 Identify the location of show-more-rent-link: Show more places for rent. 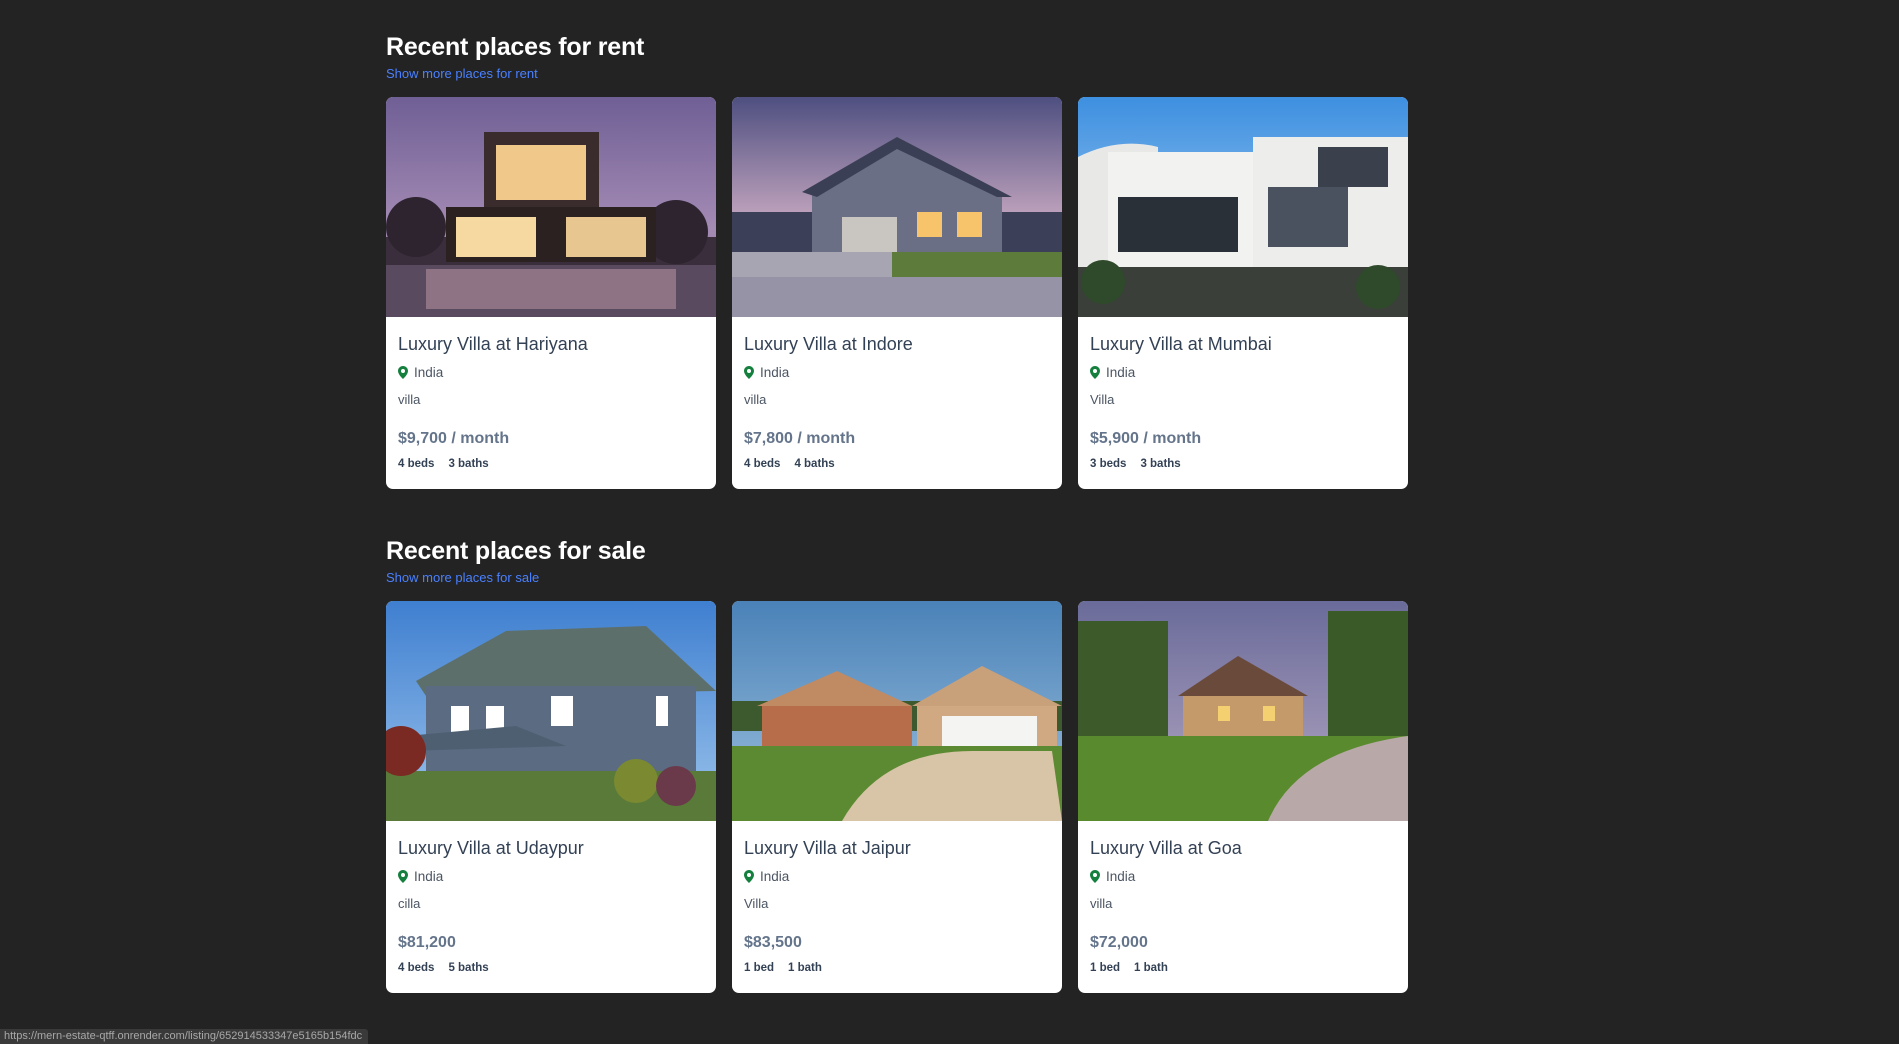
(462, 74).